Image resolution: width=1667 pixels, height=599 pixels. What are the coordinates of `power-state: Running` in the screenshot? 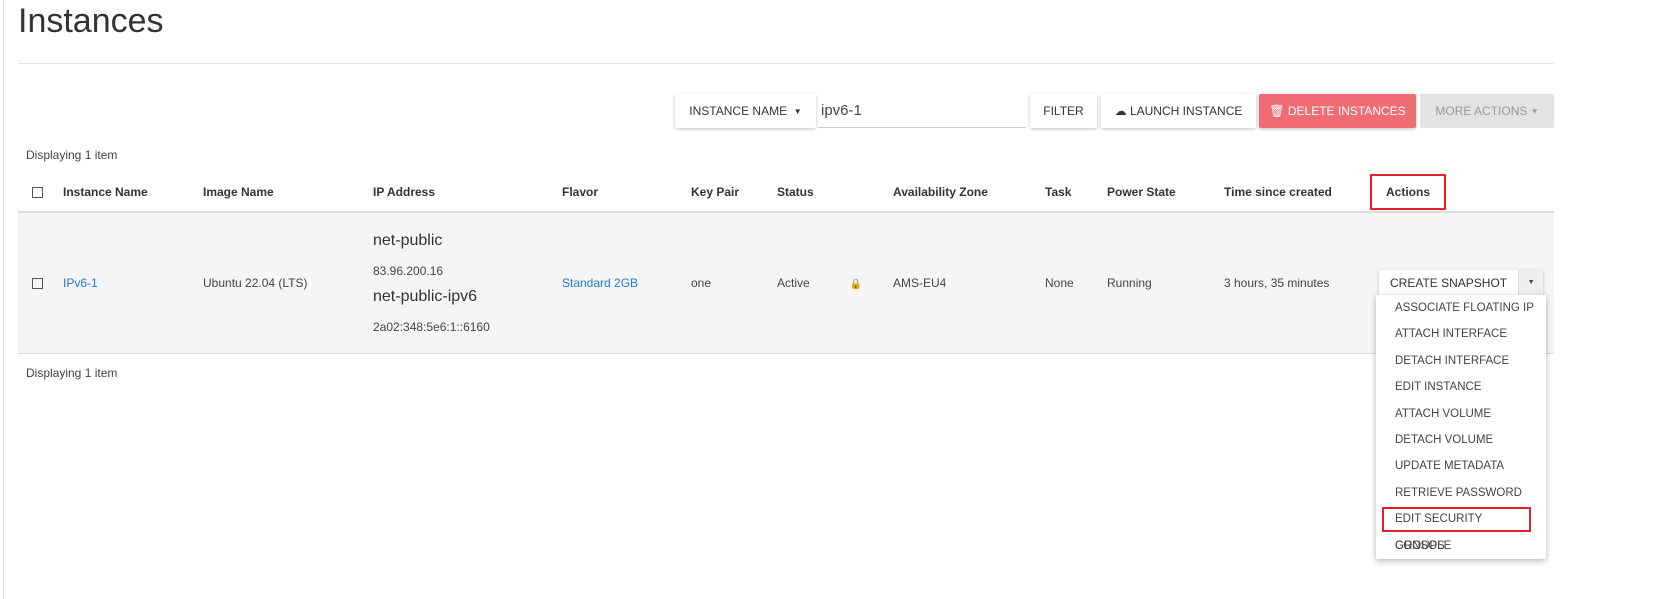 It's located at (1164, 283).